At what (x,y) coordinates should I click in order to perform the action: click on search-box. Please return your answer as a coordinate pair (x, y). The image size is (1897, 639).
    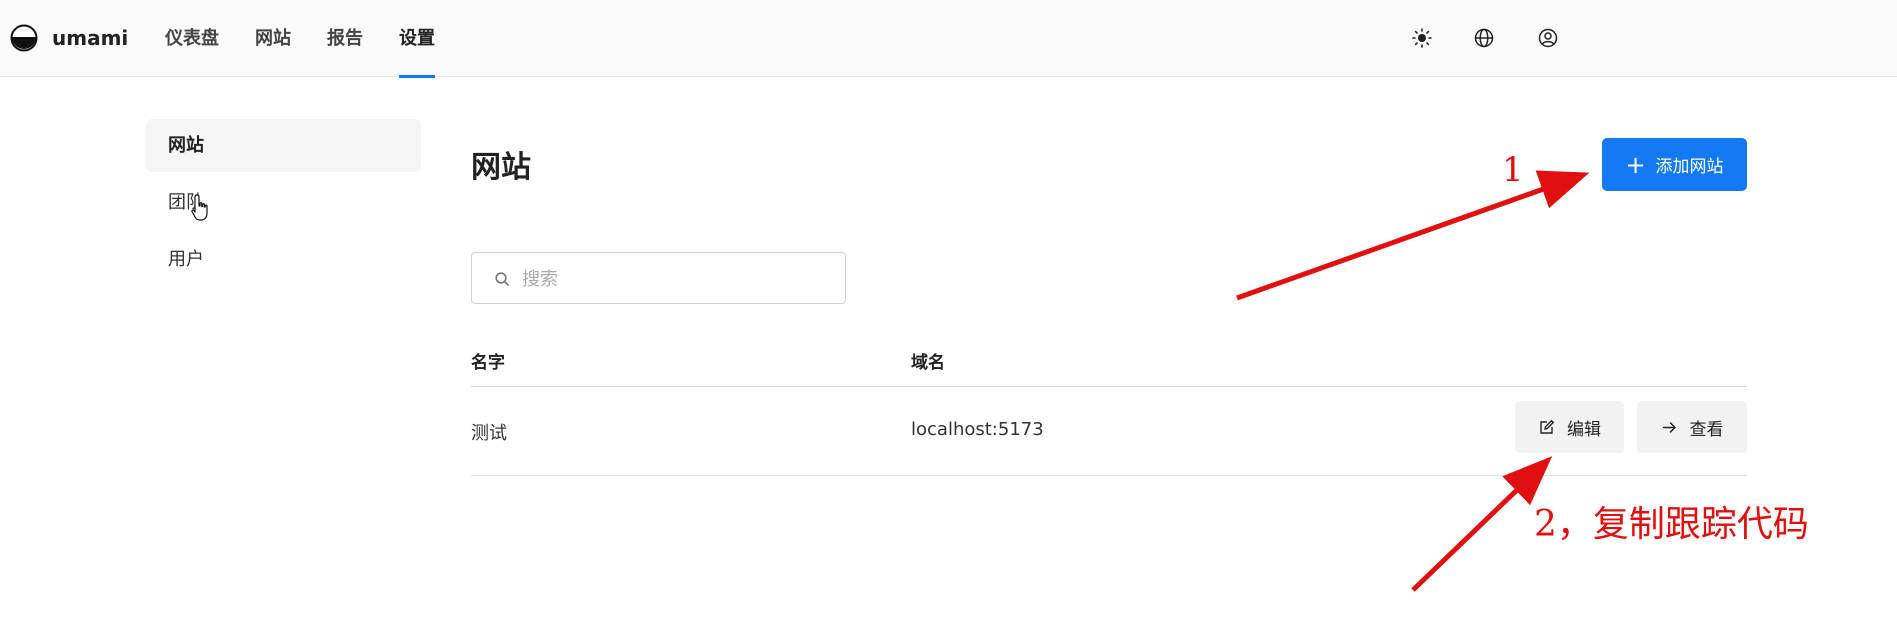
    Looking at the image, I should click on (658, 278).